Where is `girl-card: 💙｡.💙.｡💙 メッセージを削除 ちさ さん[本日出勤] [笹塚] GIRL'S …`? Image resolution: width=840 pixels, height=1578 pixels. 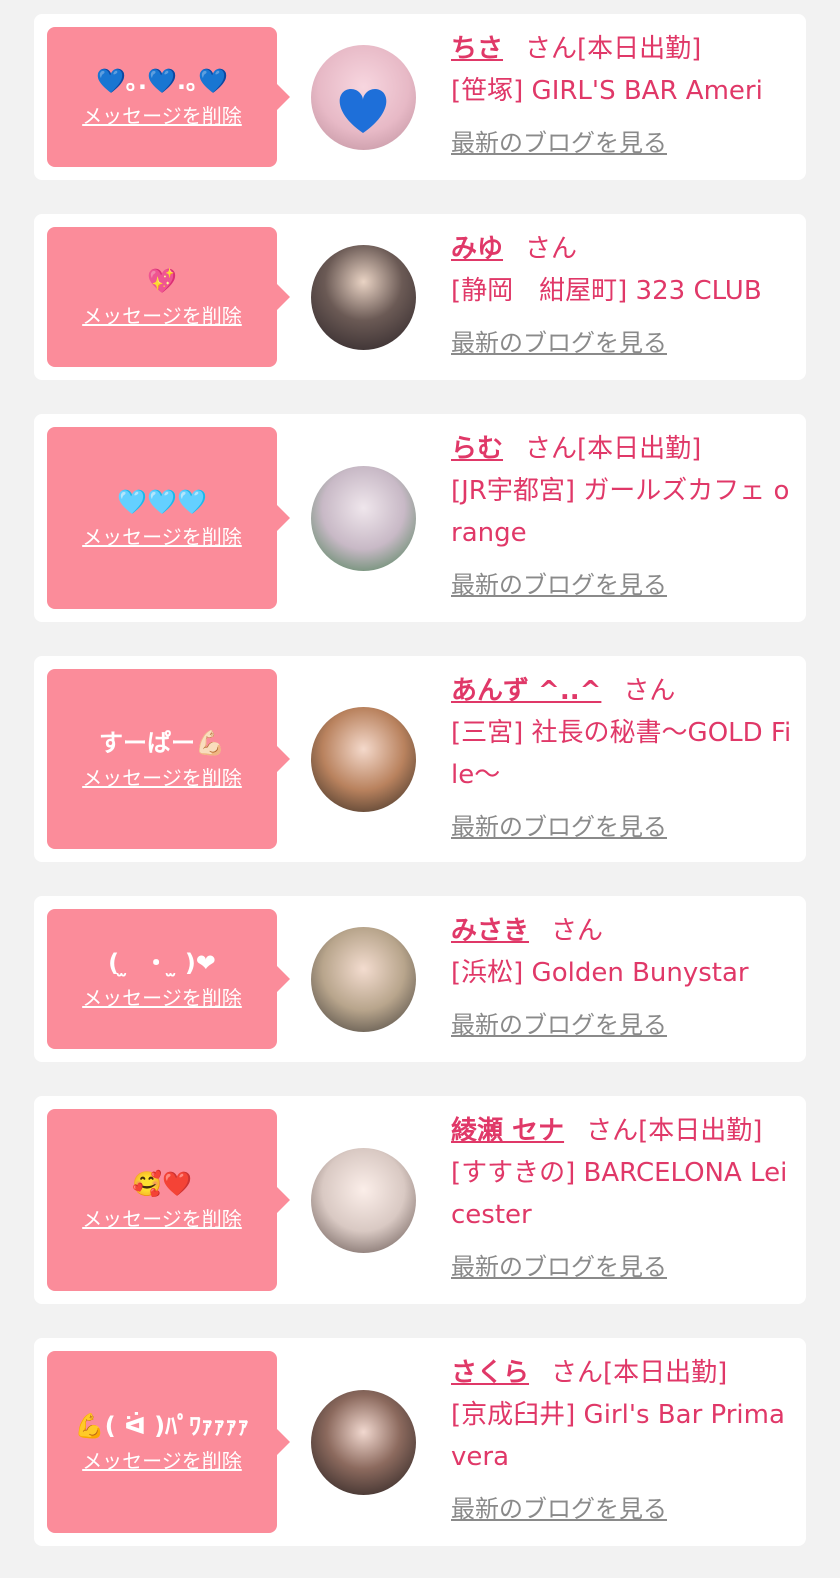
girl-card: 💙｡.💙.｡💙 メッセージを削除 ちさ さん[本日出勤] [笹塚] GIRL'S … is located at coordinates (420, 97).